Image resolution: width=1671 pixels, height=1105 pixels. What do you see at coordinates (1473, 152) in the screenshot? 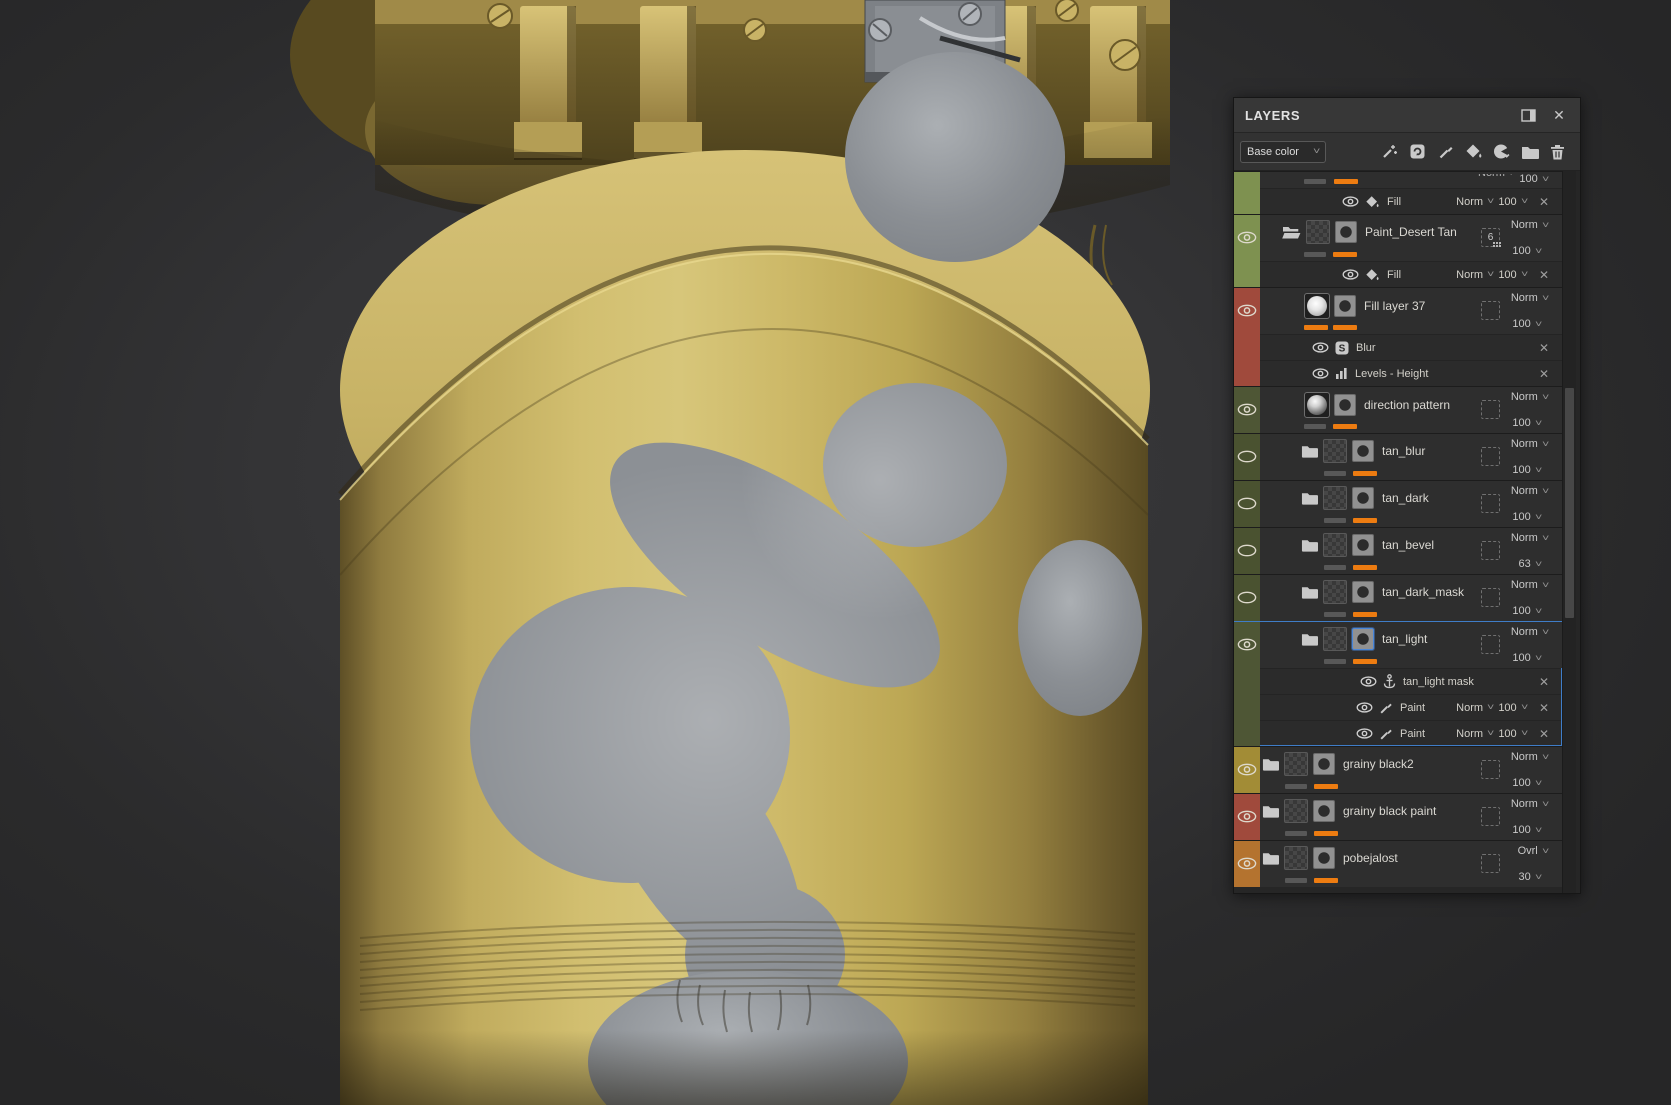
I see `paint-bucket-icon` at bounding box center [1473, 152].